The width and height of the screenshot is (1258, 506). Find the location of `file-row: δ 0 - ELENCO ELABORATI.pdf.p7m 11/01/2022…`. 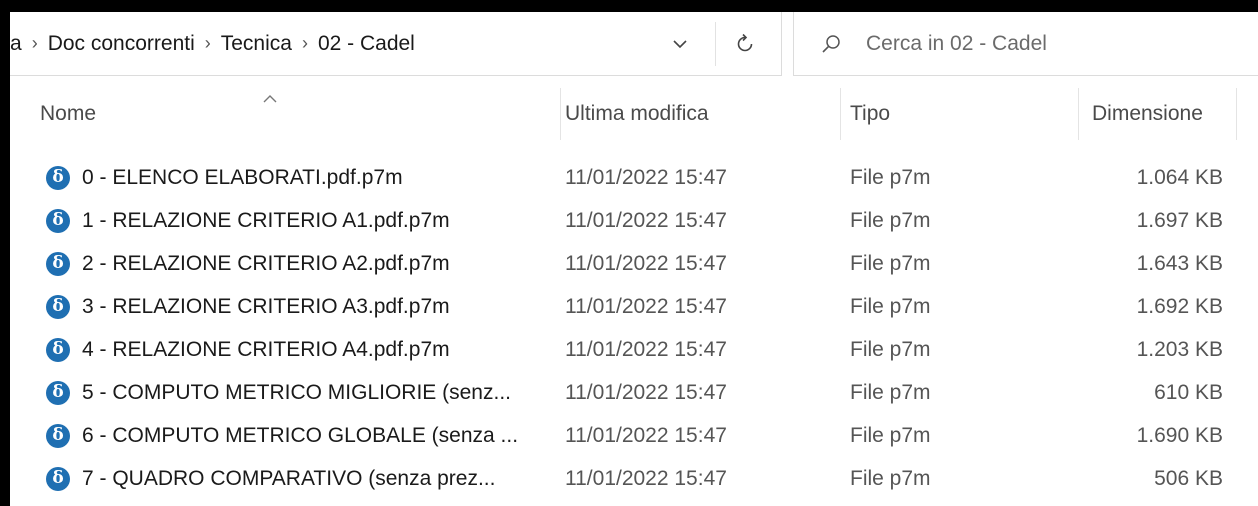

file-row: δ 0 - ELENCO ELABORATI.pdf.p7m 11/01/2022… is located at coordinates (634, 177).